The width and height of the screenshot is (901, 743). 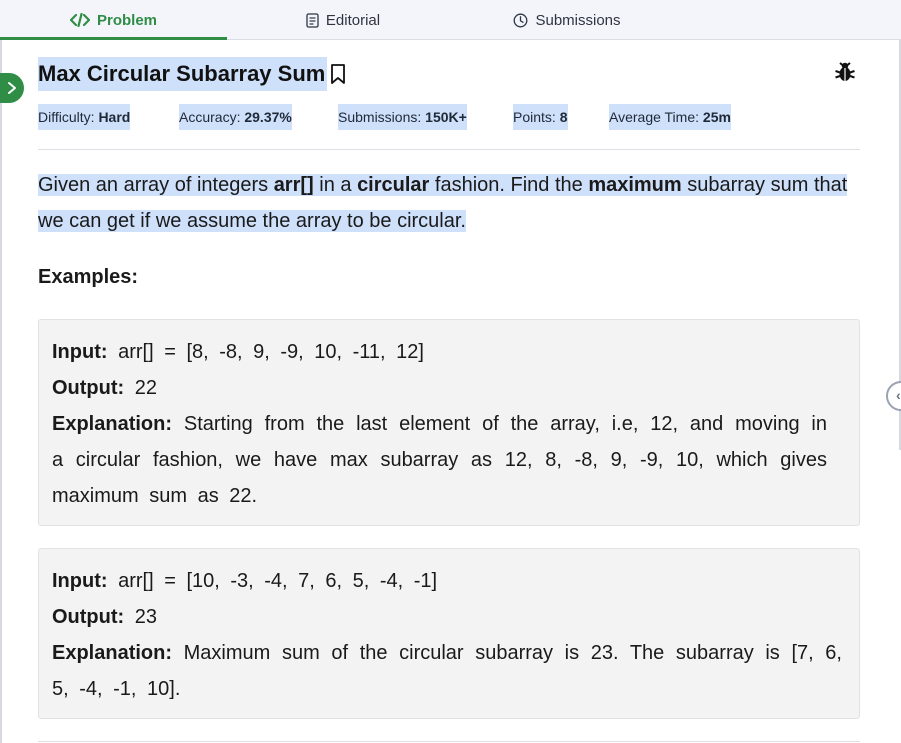 What do you see at coordinates (578, 20) in the screenshot?
I see `tab-submissions-label: Submissions` at bounding box center [578, 20].